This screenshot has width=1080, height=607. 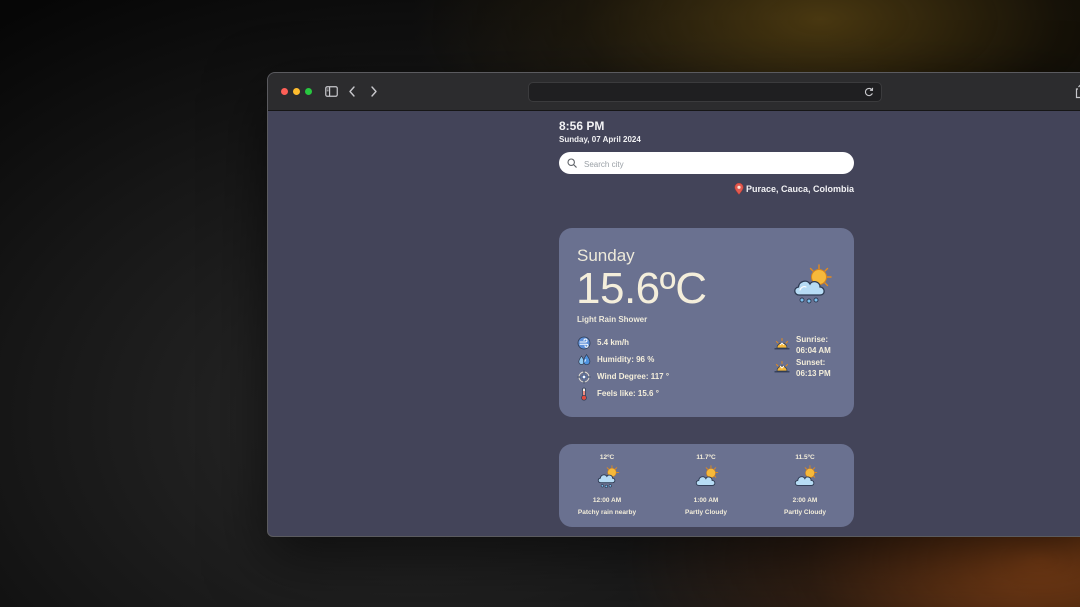 What do you see at coordinates (805, 457) in the screenshot?
I see `forecast-temp: 11.5ºC` at bounding box center [805, 457].